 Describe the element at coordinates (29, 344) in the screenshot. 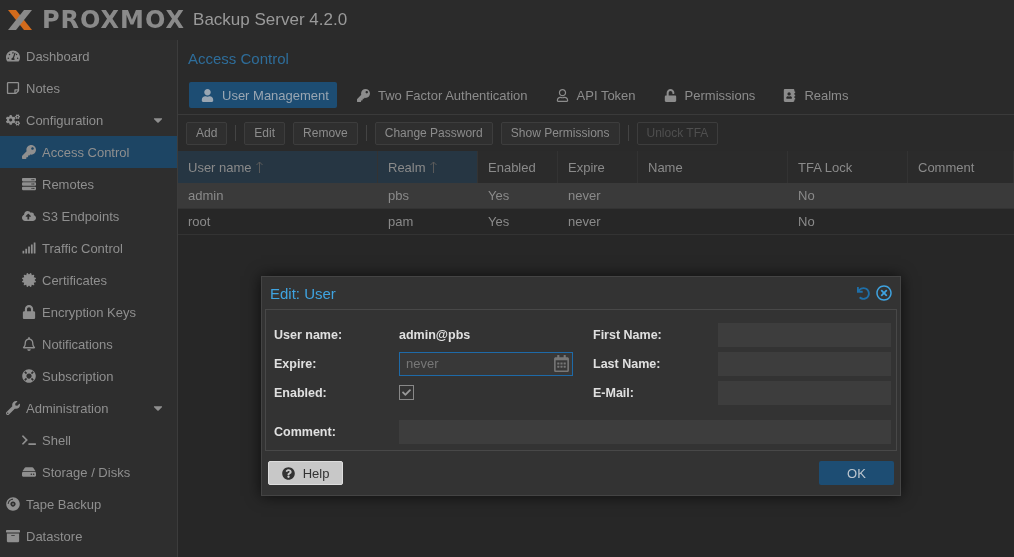

I see `bell-icon` at that location.